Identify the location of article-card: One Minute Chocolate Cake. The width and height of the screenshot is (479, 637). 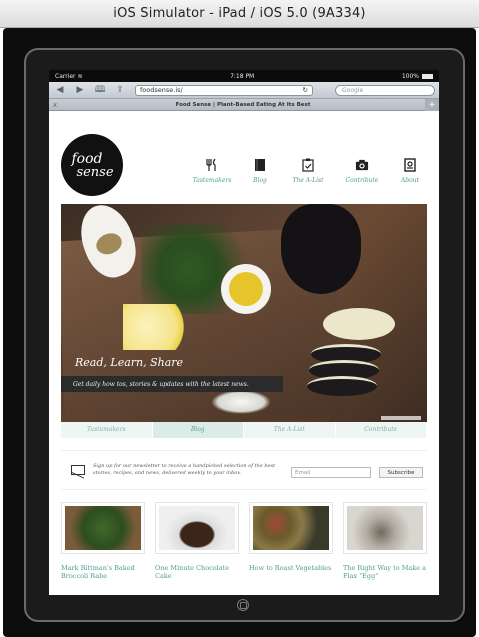
(197, 541).